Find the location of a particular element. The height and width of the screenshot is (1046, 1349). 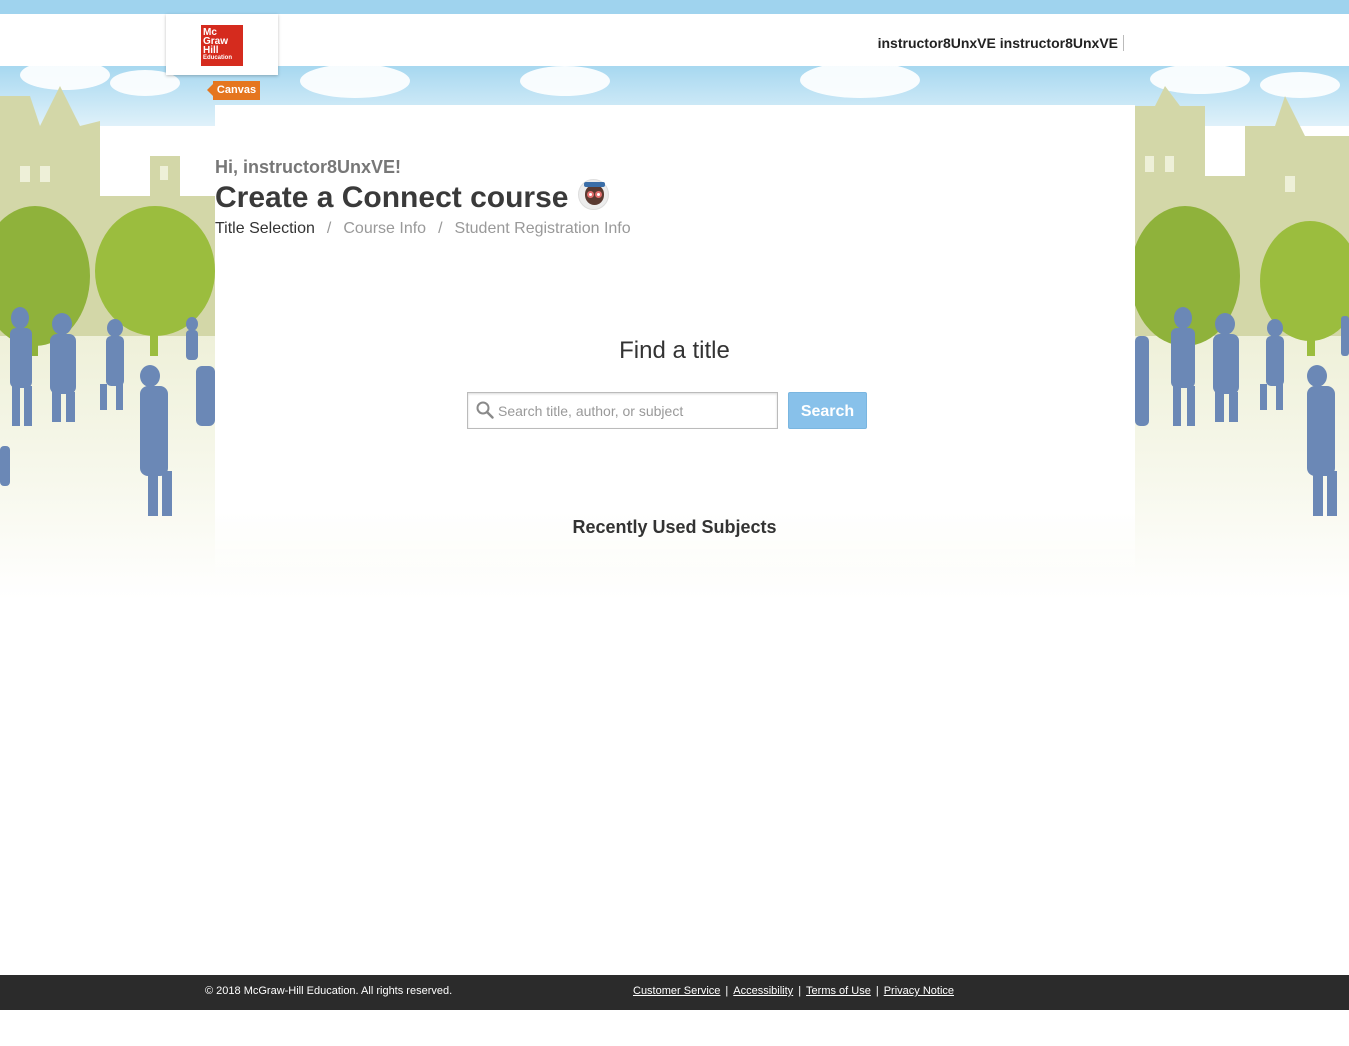

accessibility-link: Accessibility is located at coordinates (763, 991).